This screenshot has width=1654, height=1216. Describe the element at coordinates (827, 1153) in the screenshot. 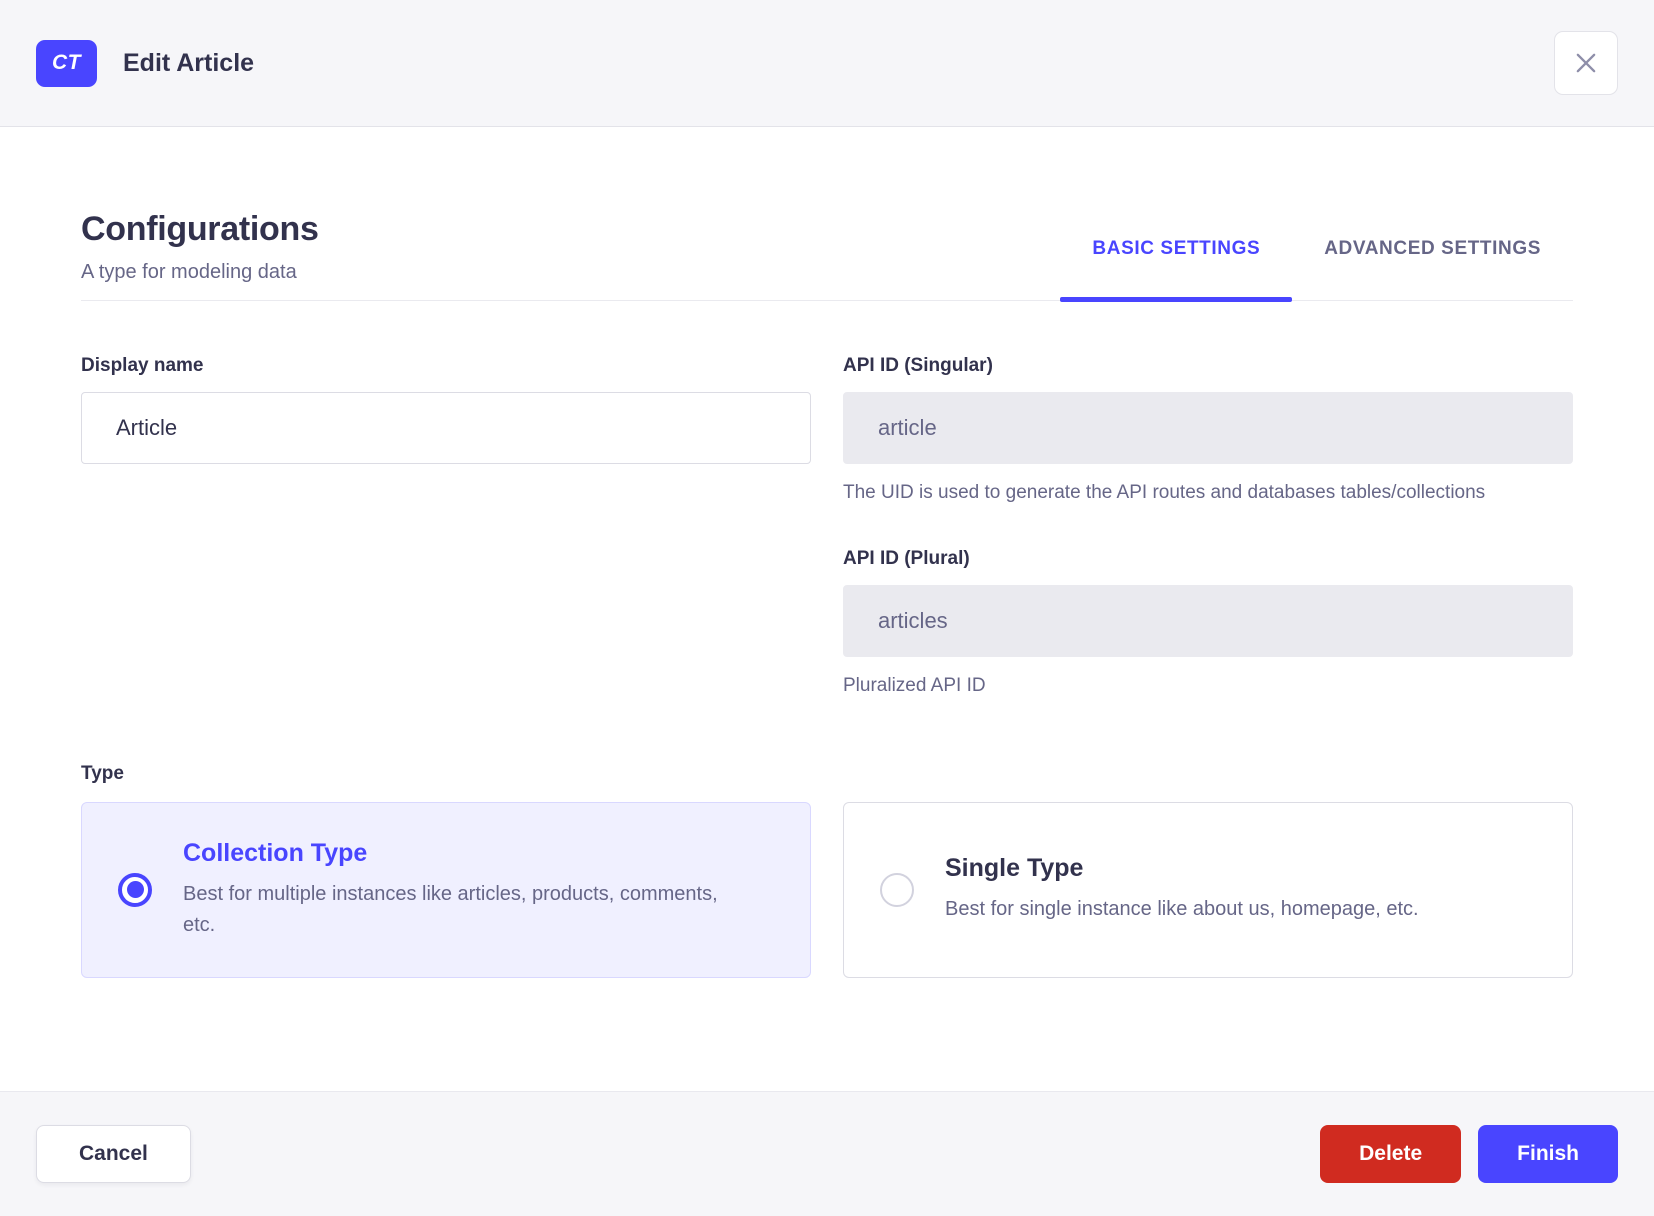

I see `modal-footer: Cancel Delete Finish` at that location.